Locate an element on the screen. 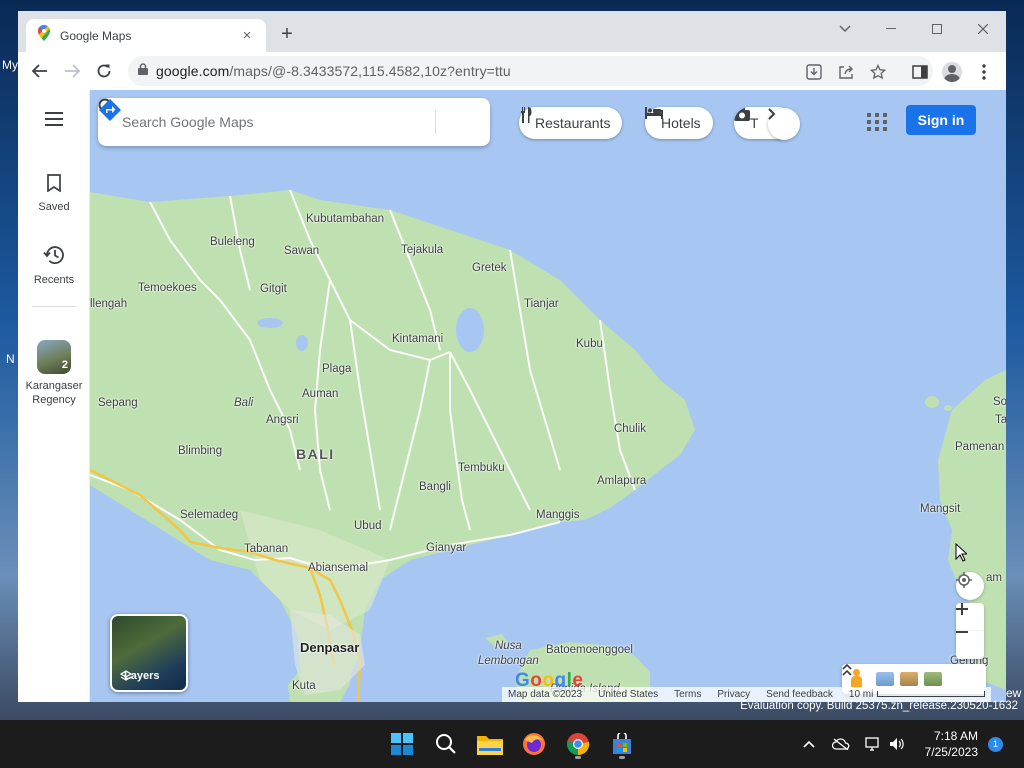 The image size is (1024, 768). menu-button is located at coordinates (54, 121).